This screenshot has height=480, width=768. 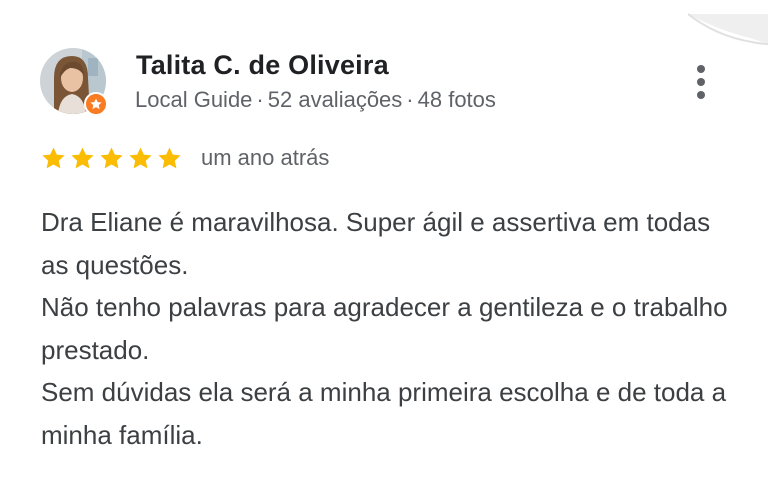 I want to click on reviewer-meta: Local Guide · 52 avaliações · 48 fotos, so click(x=315, y=100).